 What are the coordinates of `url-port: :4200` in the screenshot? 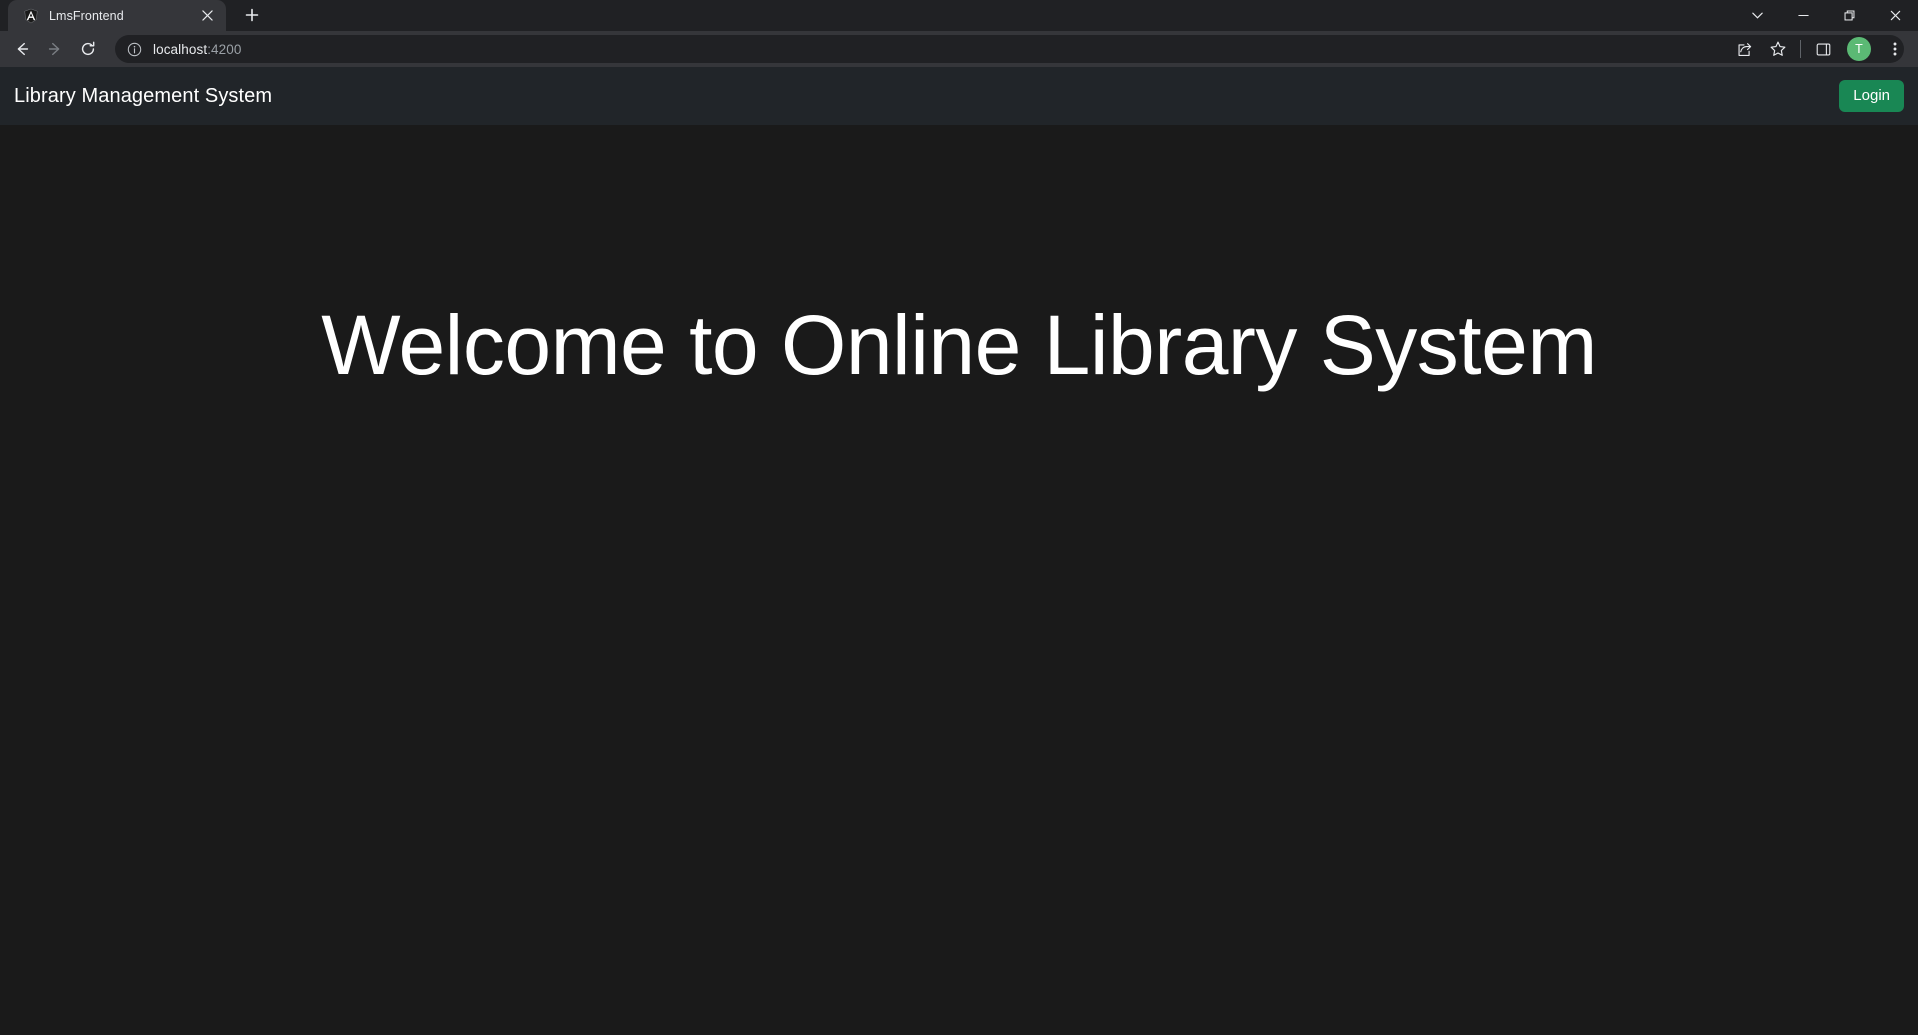 It's located at (224, 49).